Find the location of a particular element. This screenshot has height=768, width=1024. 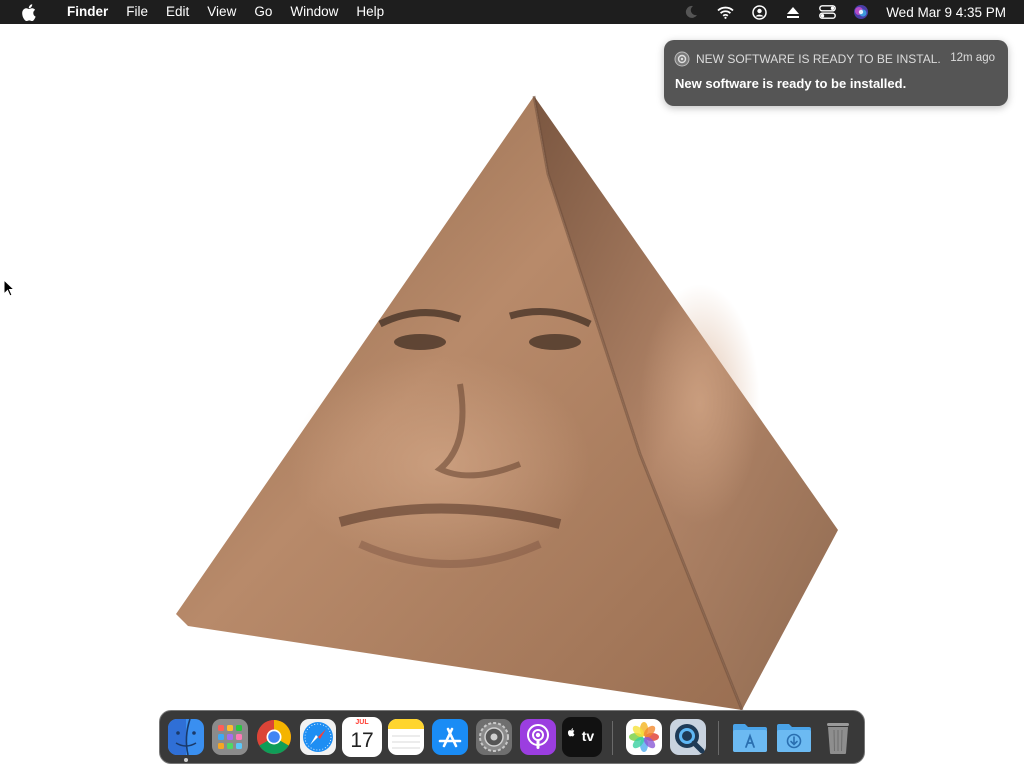

quicktime-icon is located at coordinates (688, 737).